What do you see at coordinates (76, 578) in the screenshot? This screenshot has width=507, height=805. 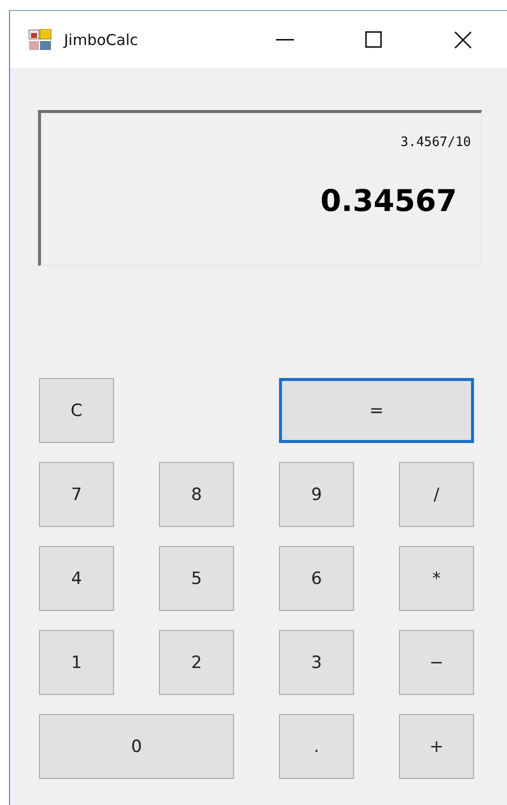 I see `calculator-key: 4` at bounding box center [76, 578].